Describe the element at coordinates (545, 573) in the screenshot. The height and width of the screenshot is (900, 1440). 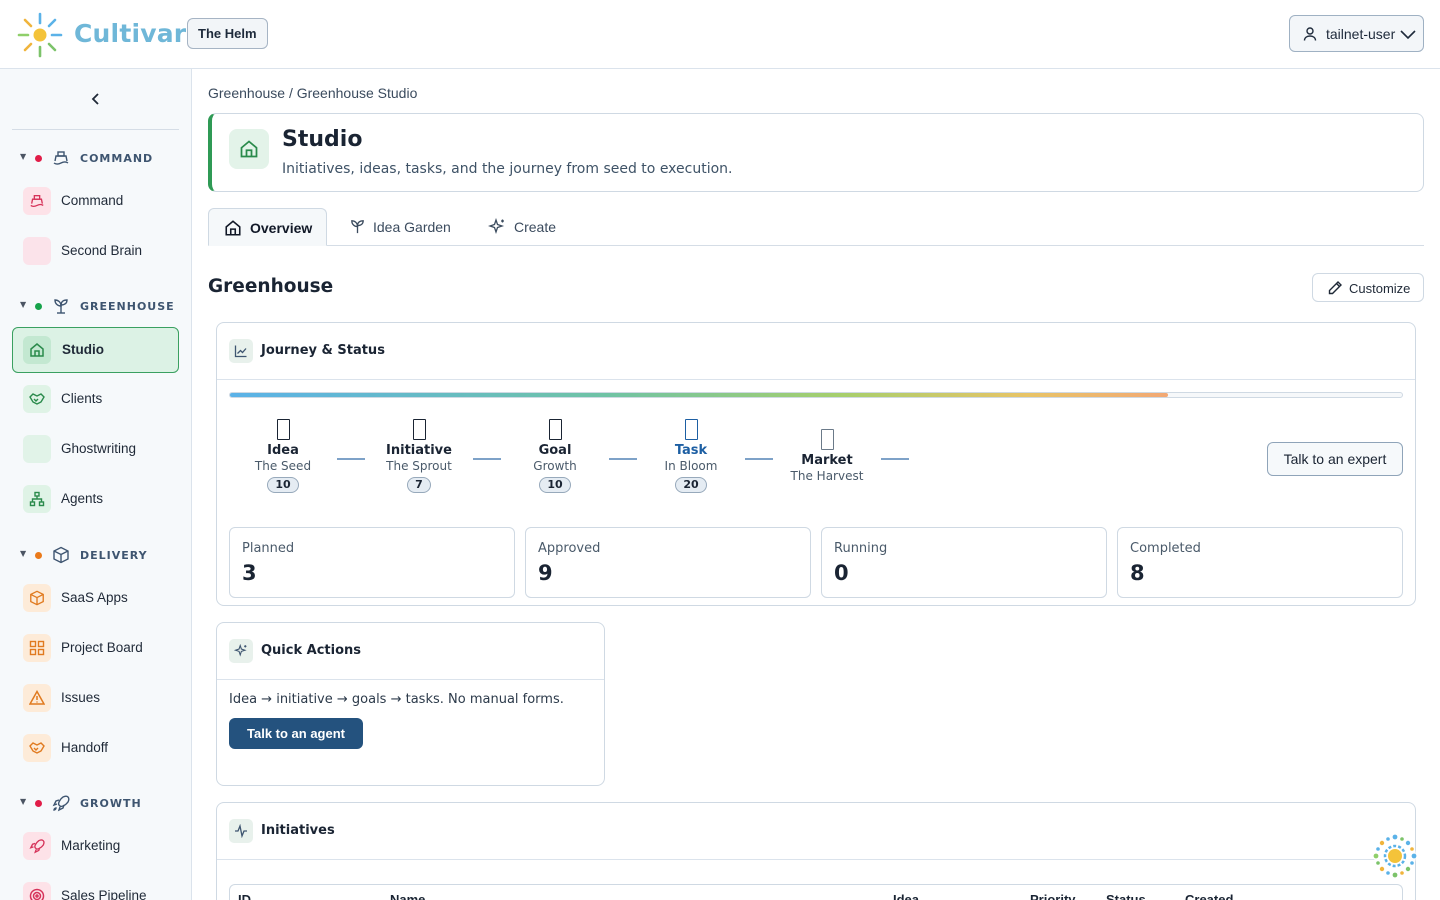
I see `stat-value: 9` at that location.